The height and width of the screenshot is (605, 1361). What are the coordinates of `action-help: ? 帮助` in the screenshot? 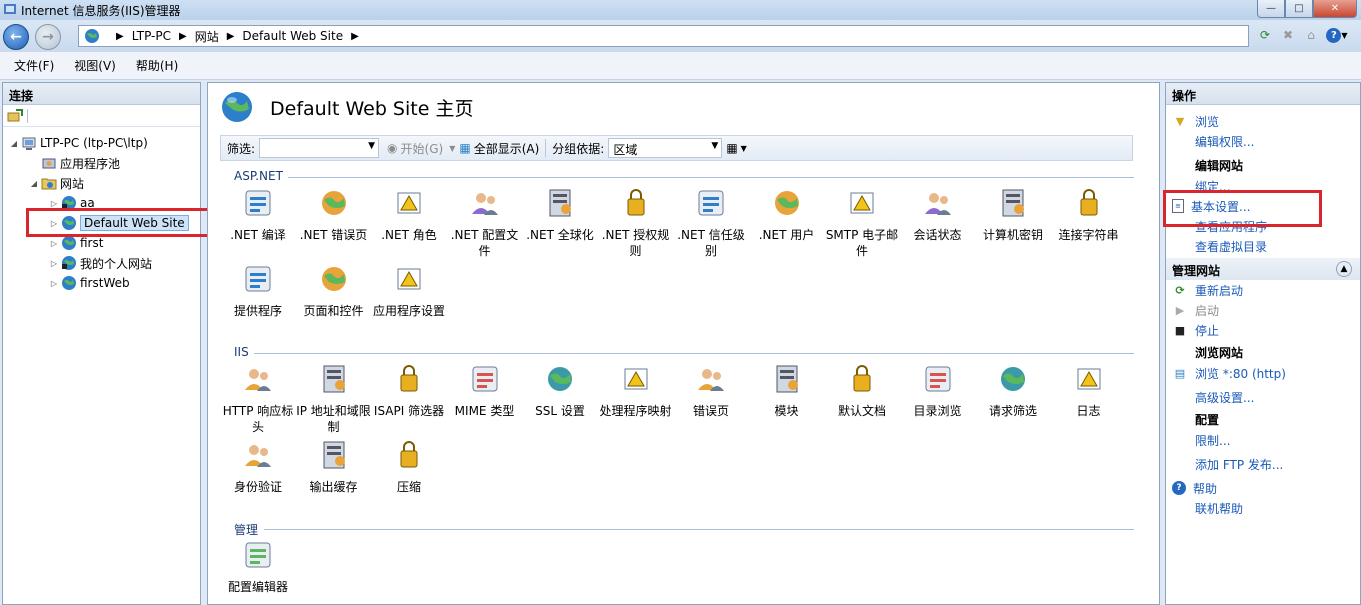 It's located at (1263, 488).